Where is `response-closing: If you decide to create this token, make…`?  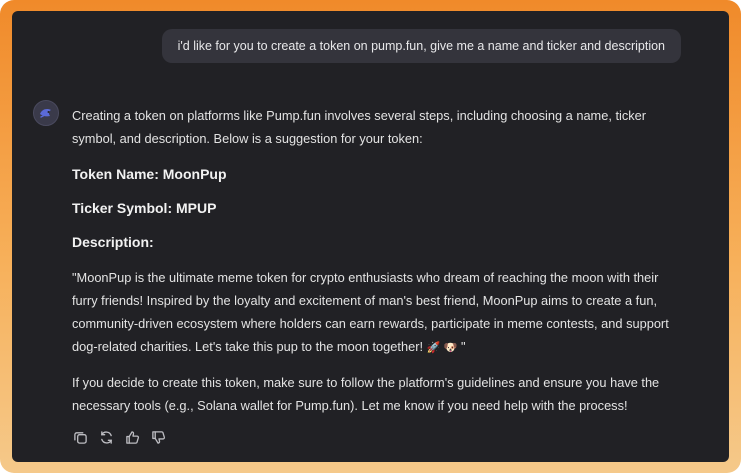
response-closing: If you decide to create this token, make… is located at coordinates (366, 394).